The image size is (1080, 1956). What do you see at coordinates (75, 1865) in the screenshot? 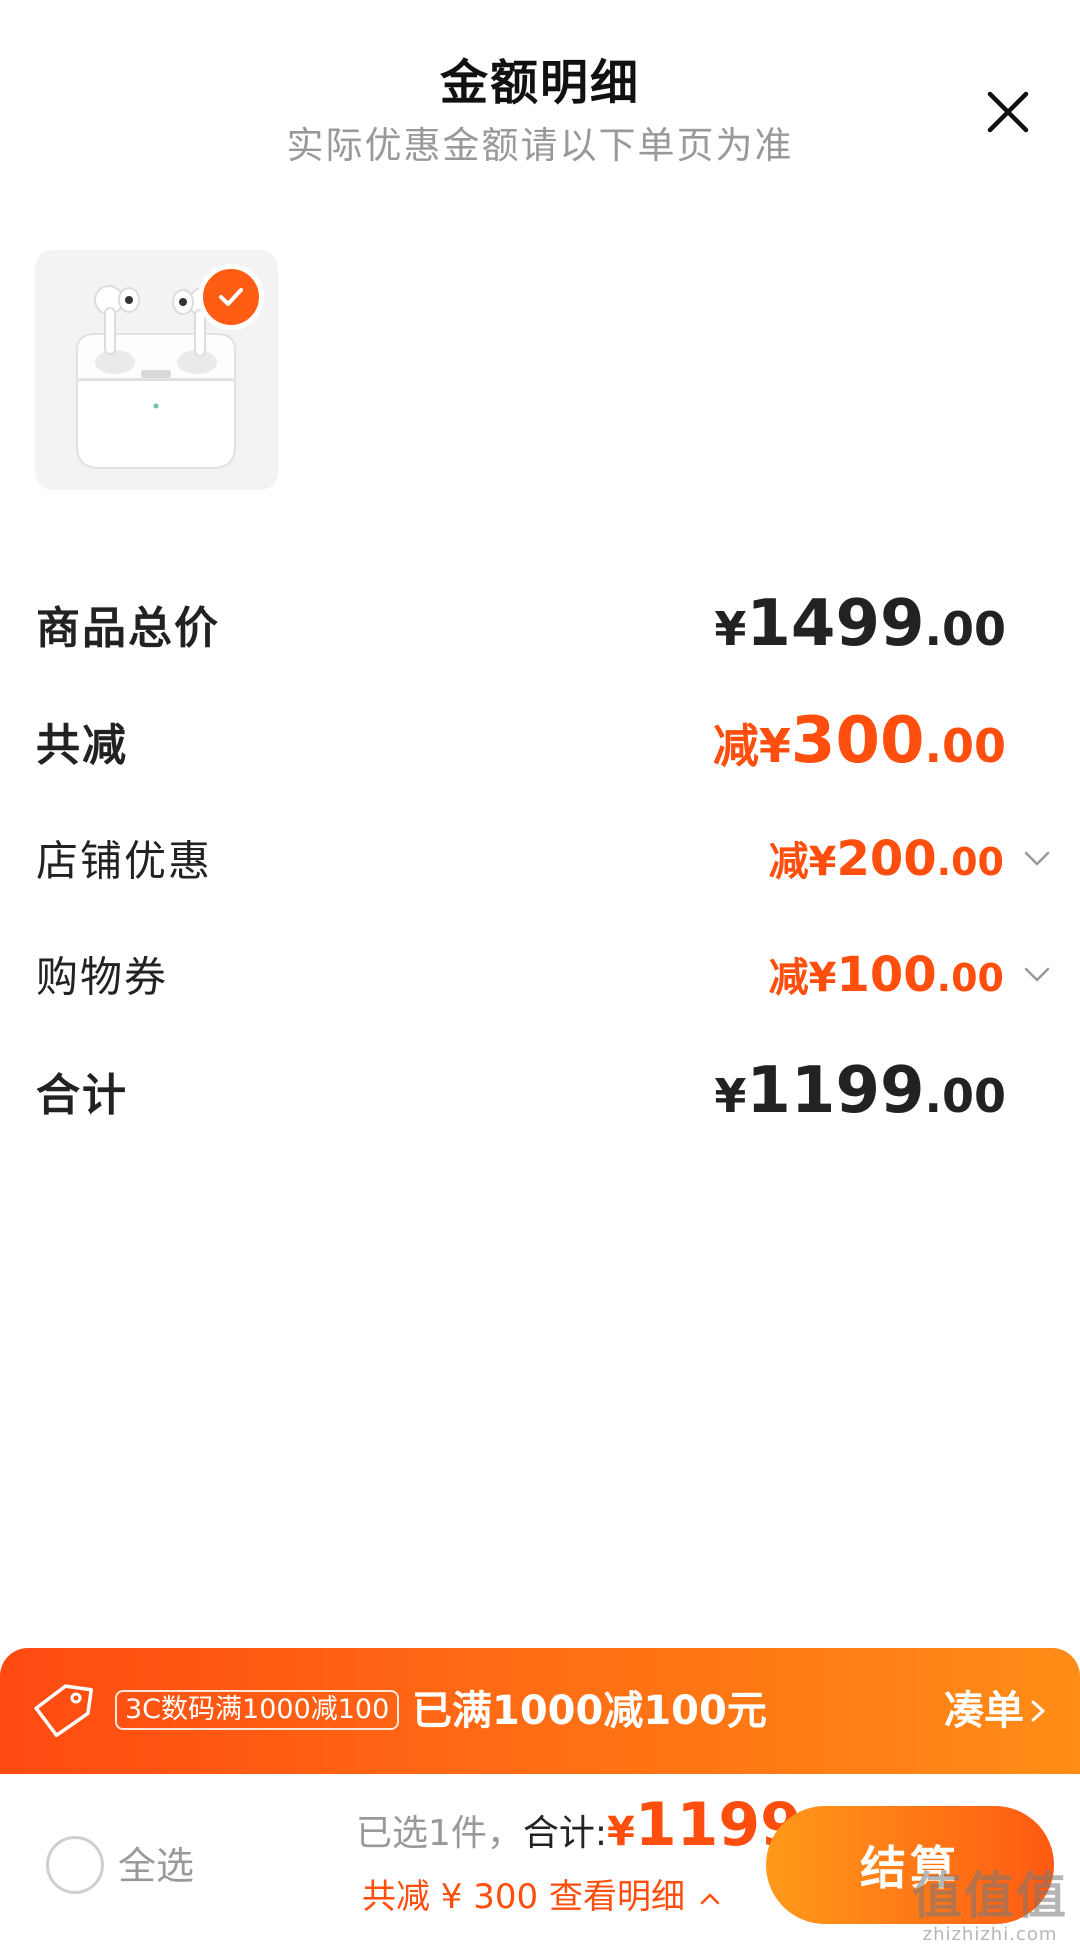
I see `select-all-radio` at bounding box center [75, 1865].